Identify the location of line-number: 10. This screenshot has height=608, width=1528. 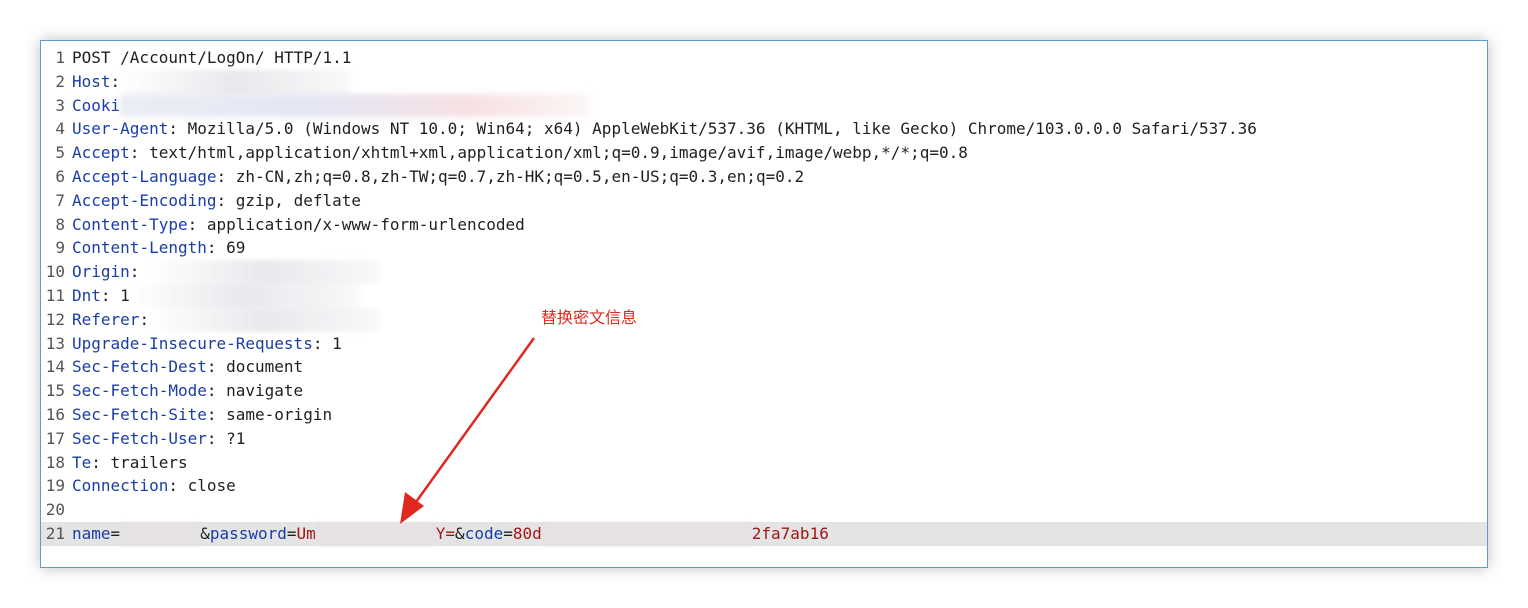
(55, 272).